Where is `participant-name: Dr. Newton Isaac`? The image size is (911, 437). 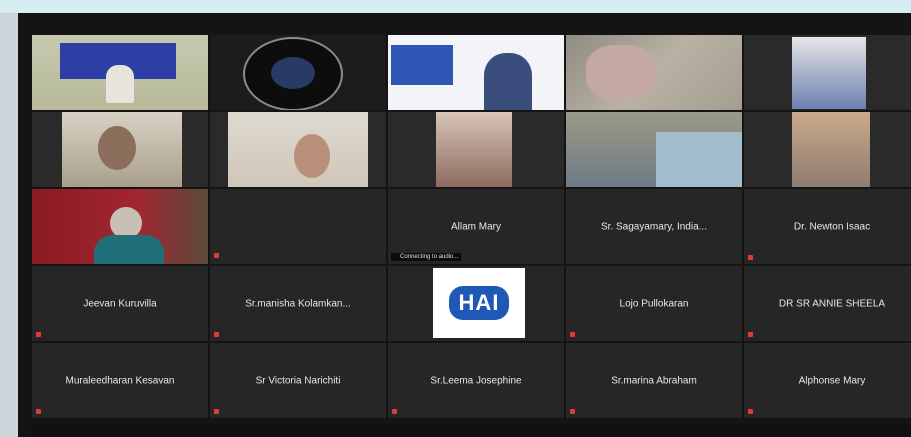 participant-name: Dr. Newton Isaac is located at coordinates (832, 226).